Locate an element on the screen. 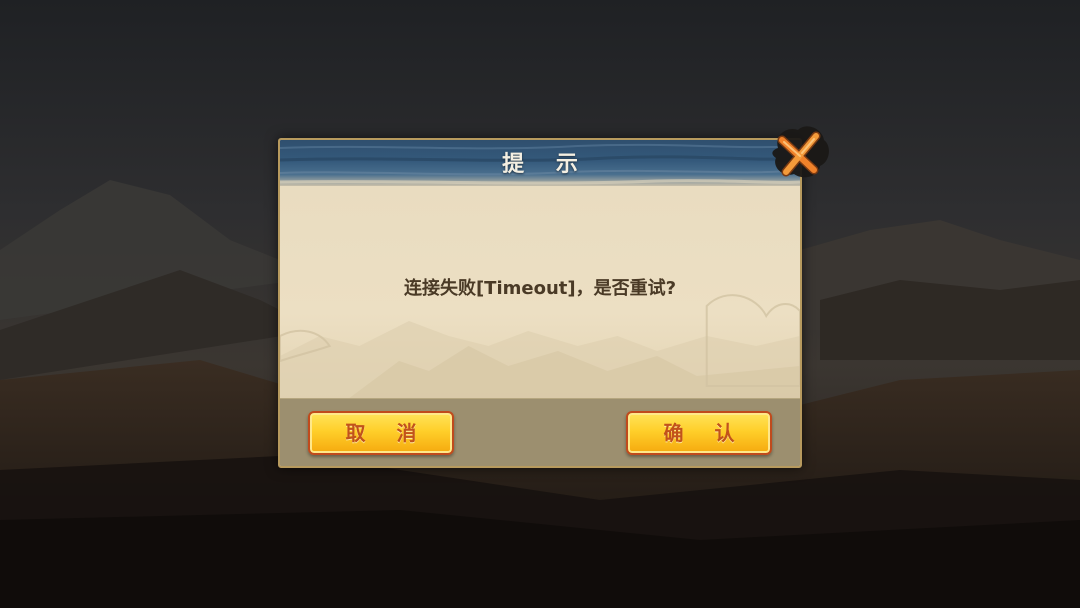 The image size is (1080, 608). dialog-header: 提 示 is located at coordinates (540, 163).